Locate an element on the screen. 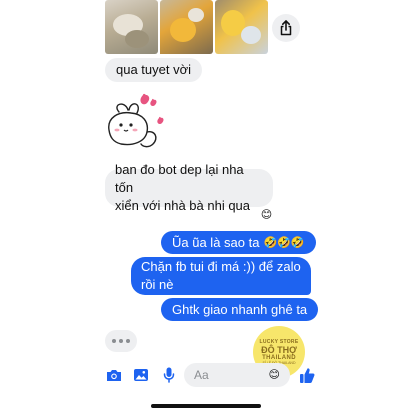 The width and height of the screenshot is (412, 412). typing-indicator is located at coordinates (121, 341).